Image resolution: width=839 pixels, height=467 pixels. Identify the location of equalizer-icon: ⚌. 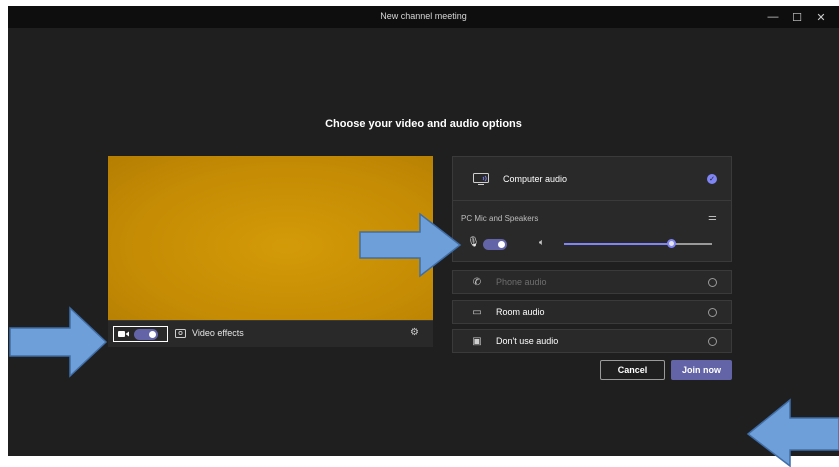
(712, 217).